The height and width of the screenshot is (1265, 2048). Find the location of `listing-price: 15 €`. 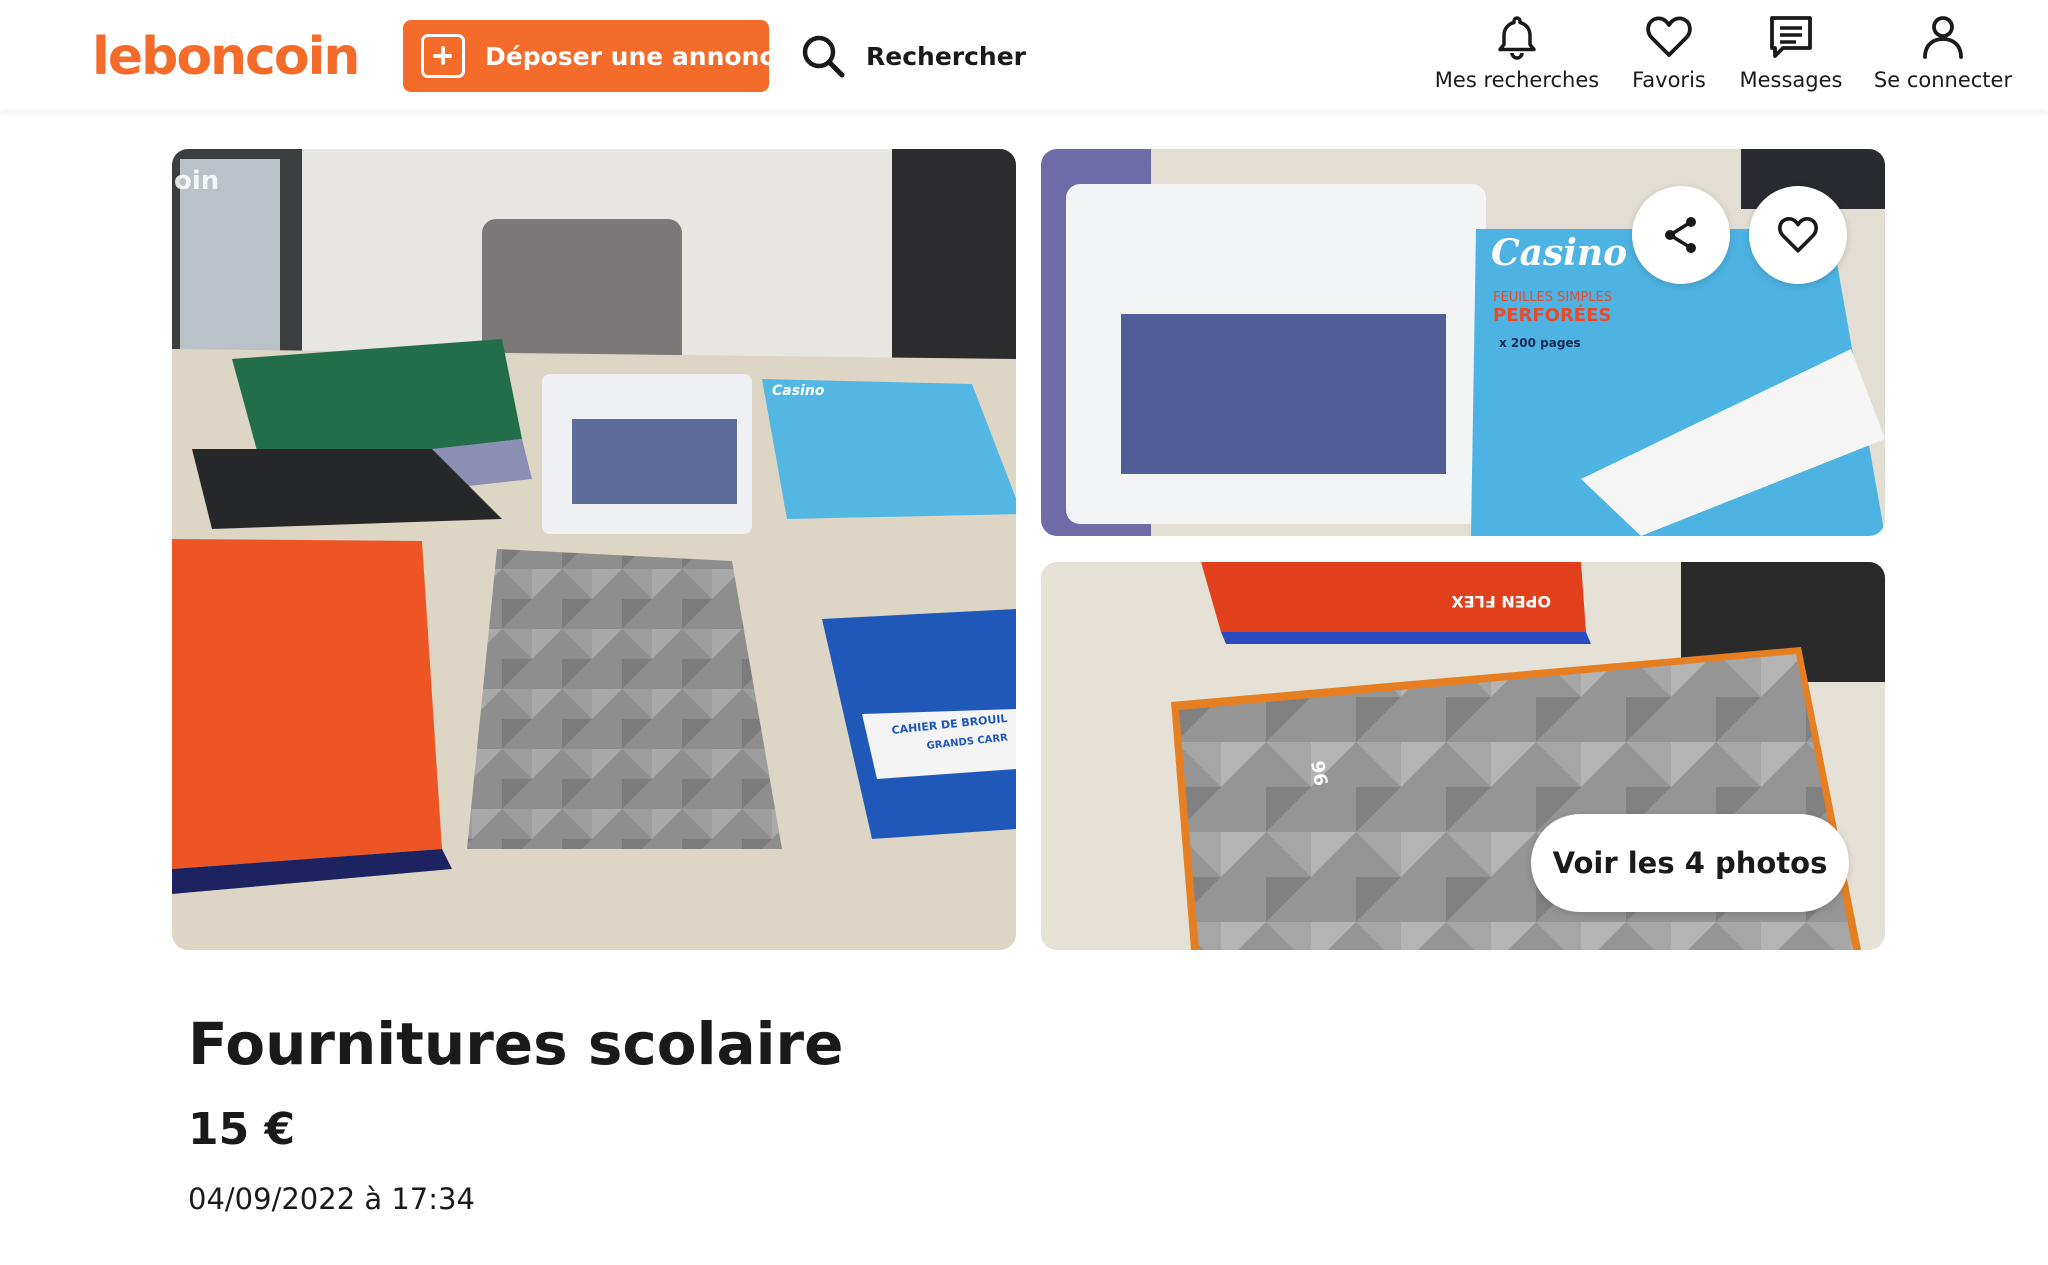

listing-price: 15 € is located at coordinates (242, 1129).